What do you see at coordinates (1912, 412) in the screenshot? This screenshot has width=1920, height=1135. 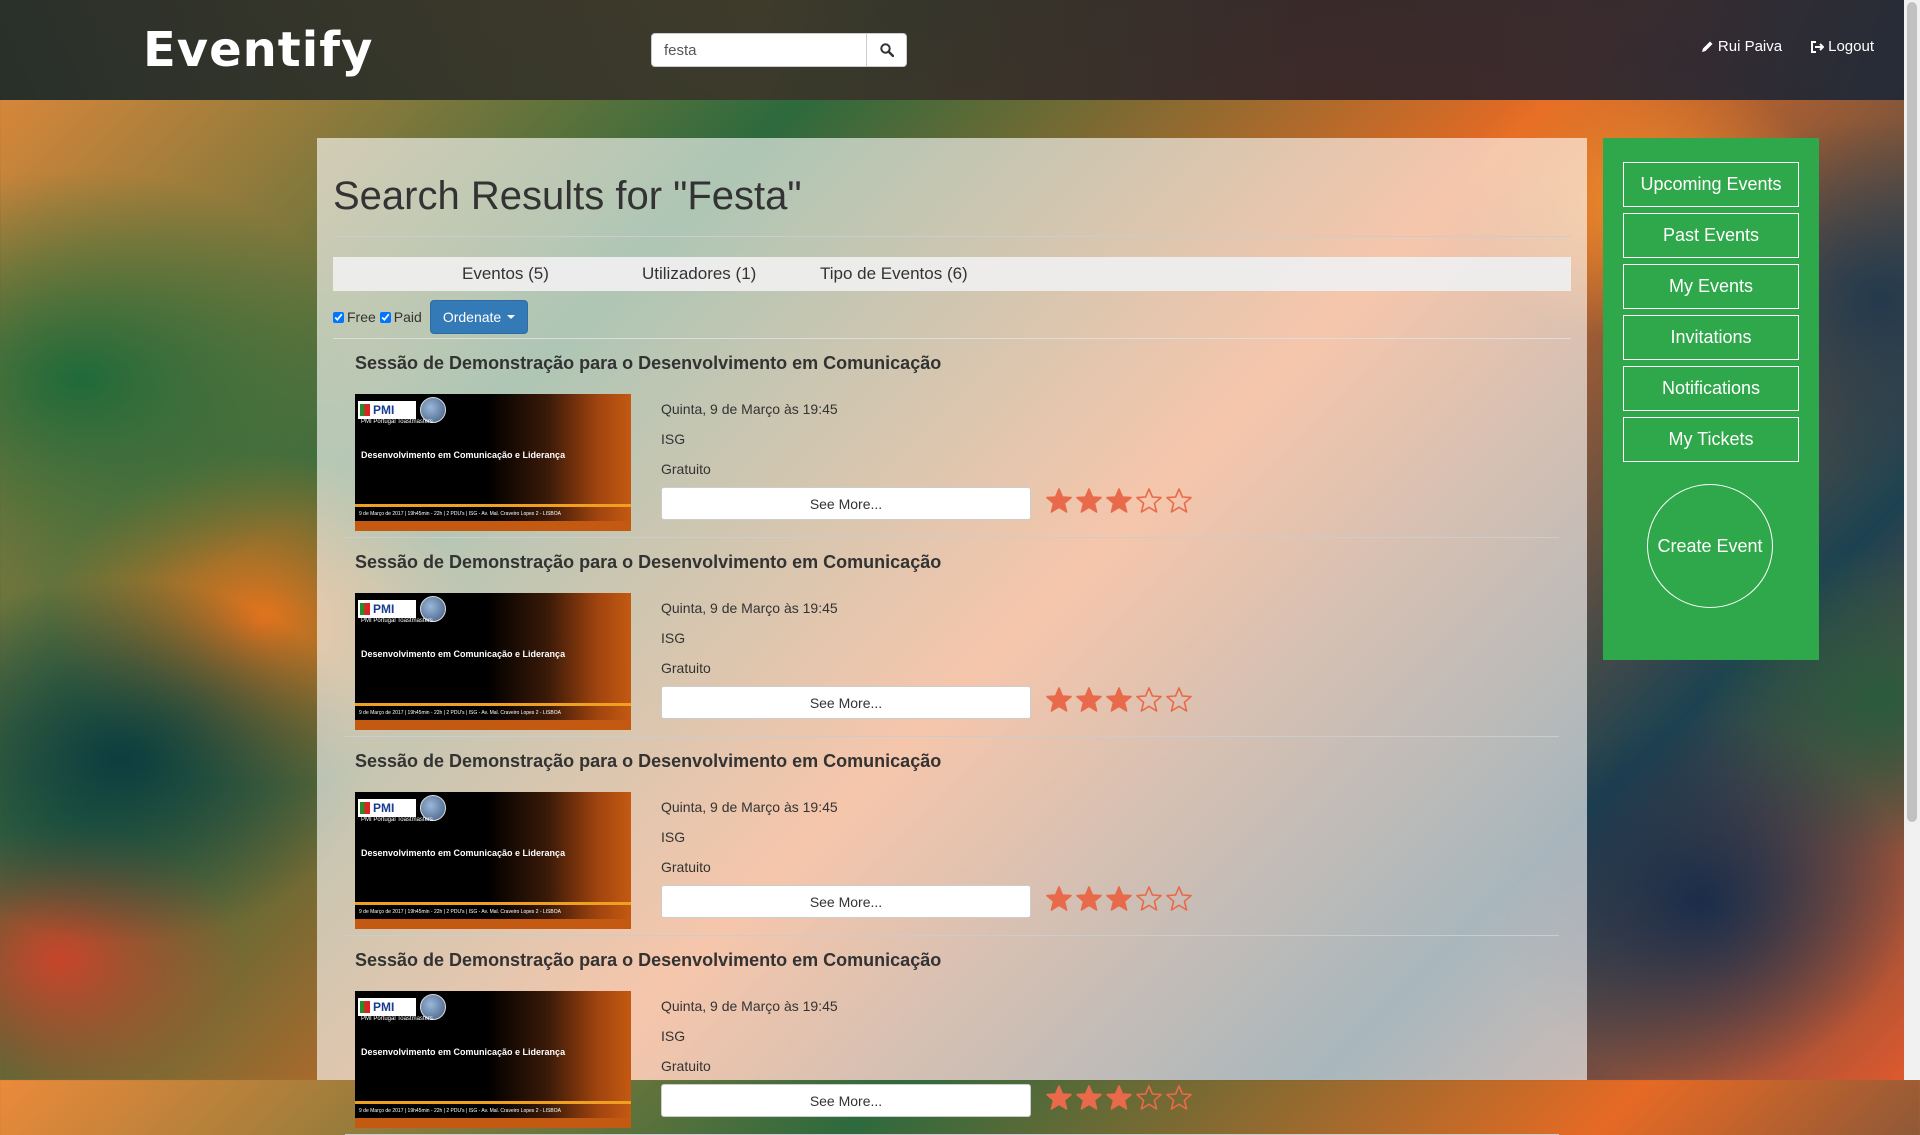 I see `scrollbar-thumb` at bounding box center [1912, 412].